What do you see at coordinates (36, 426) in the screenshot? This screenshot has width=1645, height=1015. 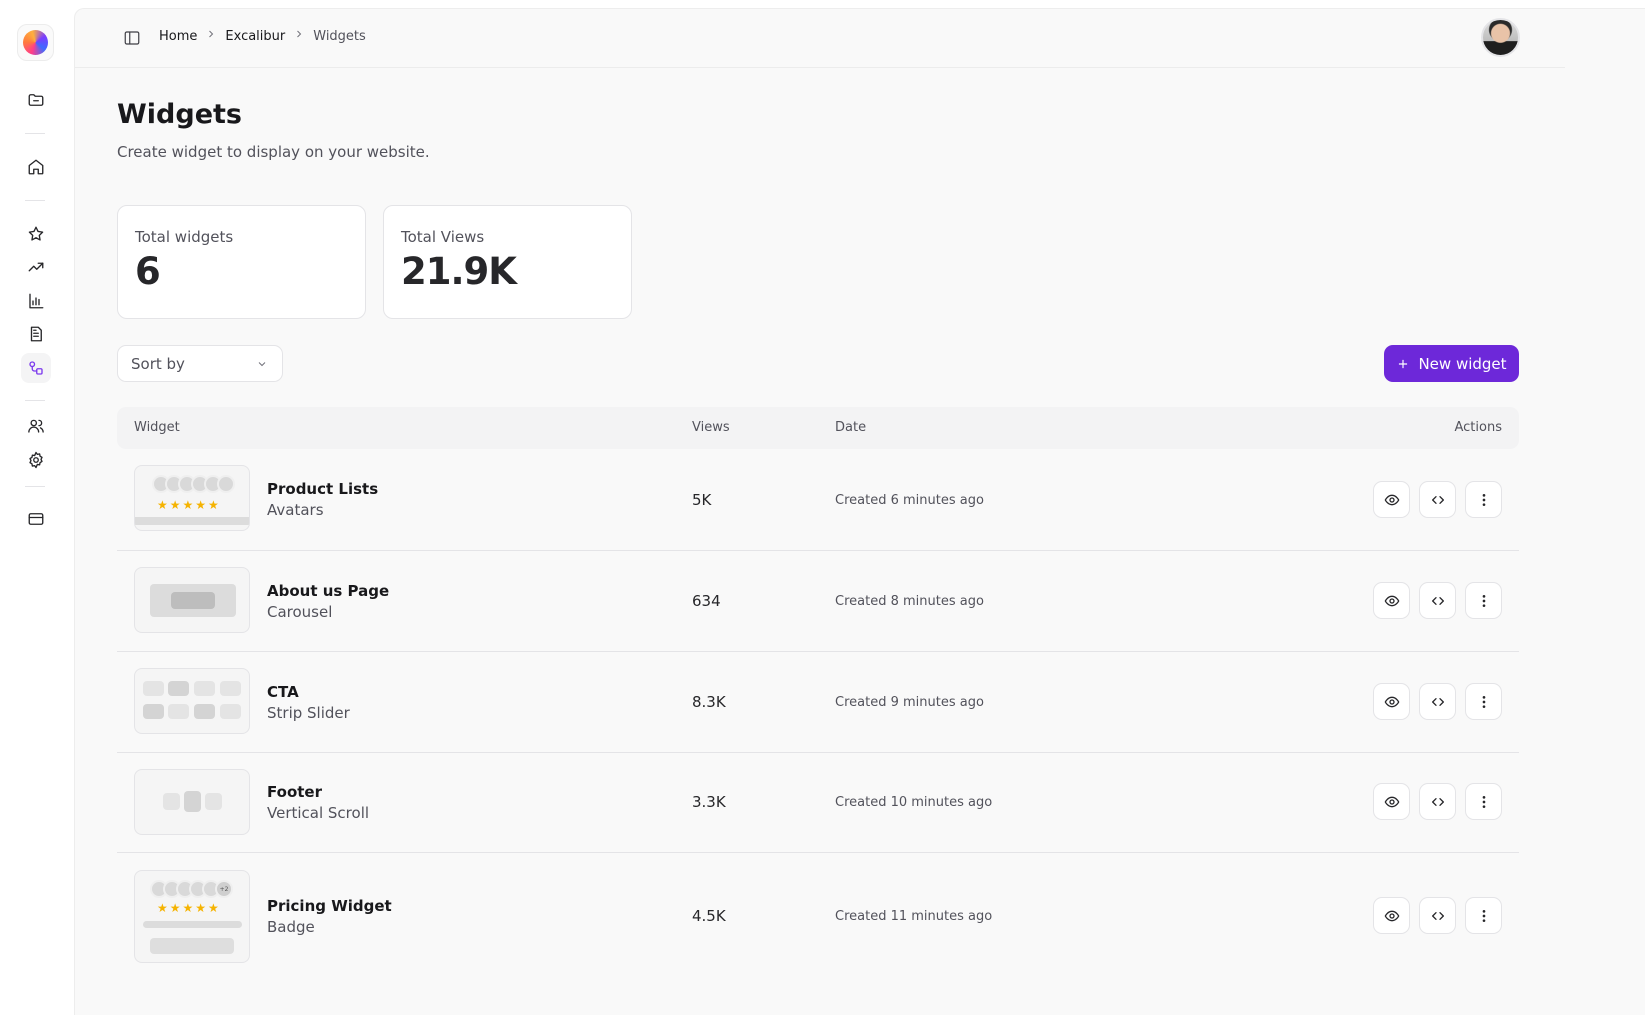 I see `users-icon` at bounding box center [36, 426].